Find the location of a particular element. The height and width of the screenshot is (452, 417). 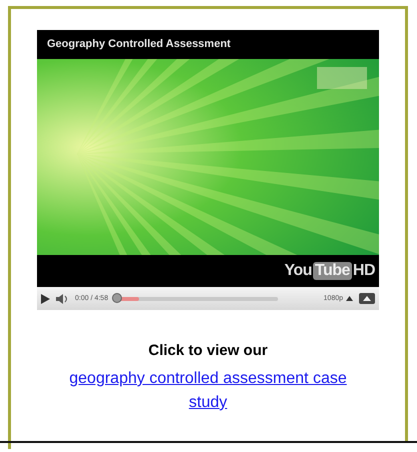

caret-icon is located at coordinates (349, 298).